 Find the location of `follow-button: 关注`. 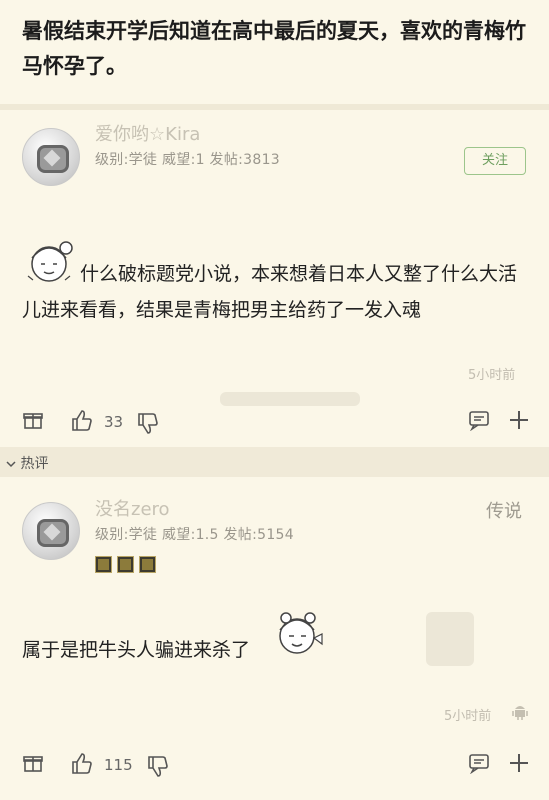

follow-button: 关注 is located at coordinates (495, 161).